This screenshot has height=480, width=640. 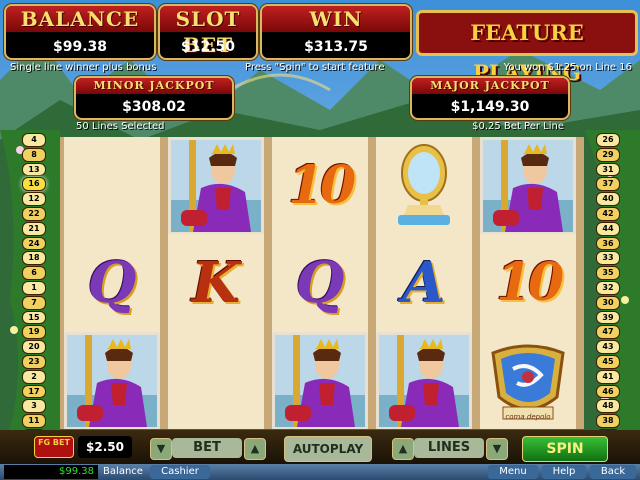 I want to click on help-button: Help, so click(x=564, y=472).